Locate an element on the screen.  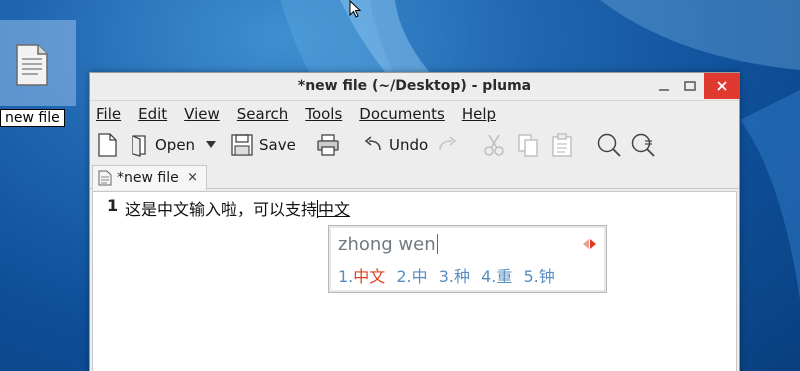
paste-button is located at coordinates (562, 145).